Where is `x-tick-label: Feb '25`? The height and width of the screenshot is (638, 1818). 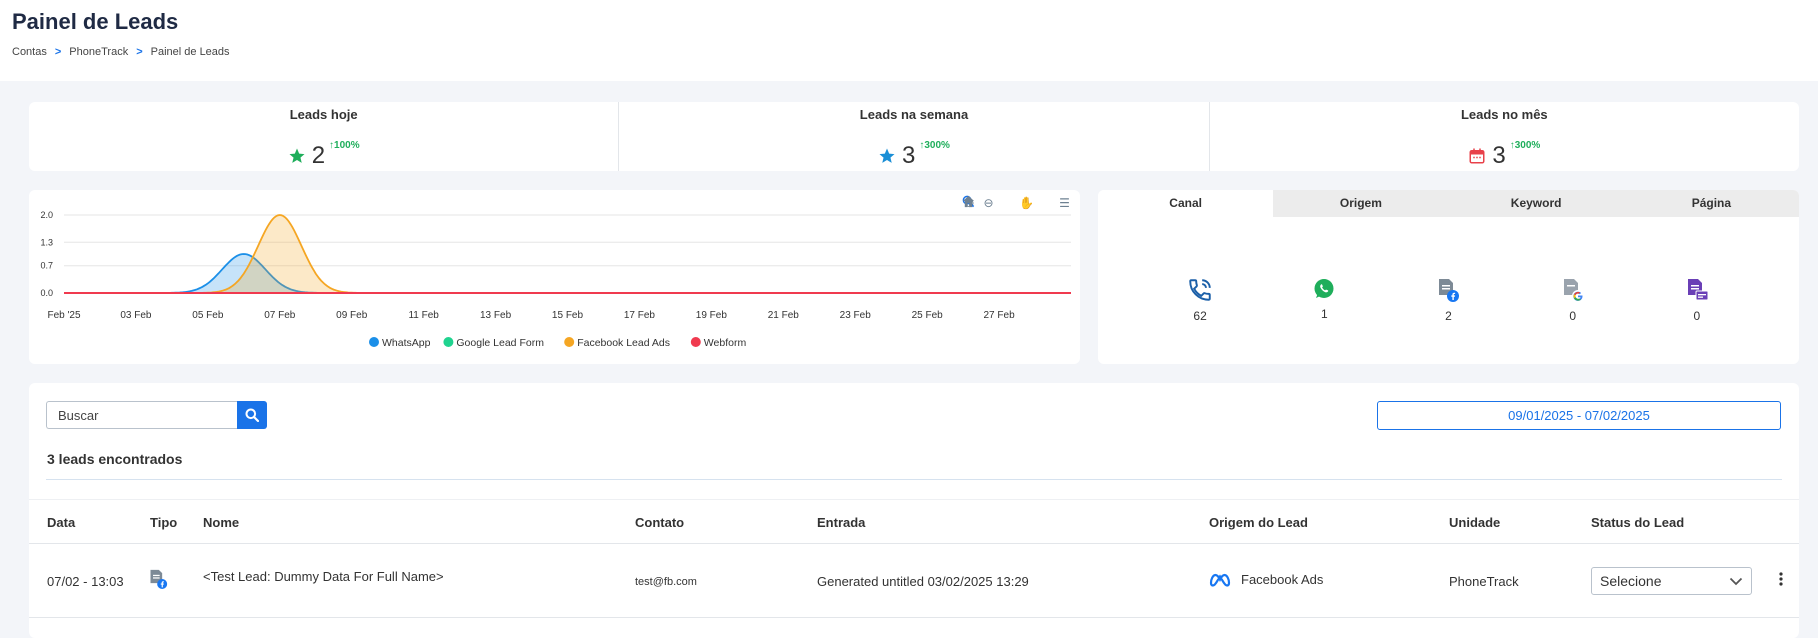
x-tick-label: Feb '25 is located at coordinates (63, 315).